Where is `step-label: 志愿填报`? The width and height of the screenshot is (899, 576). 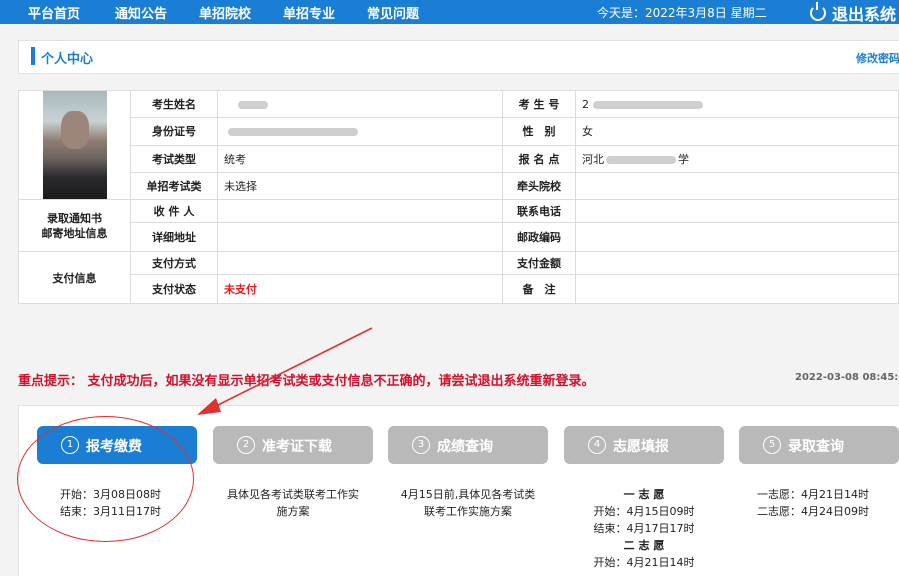 step-label: 志愿填报 is located at coordinates (641, 447).